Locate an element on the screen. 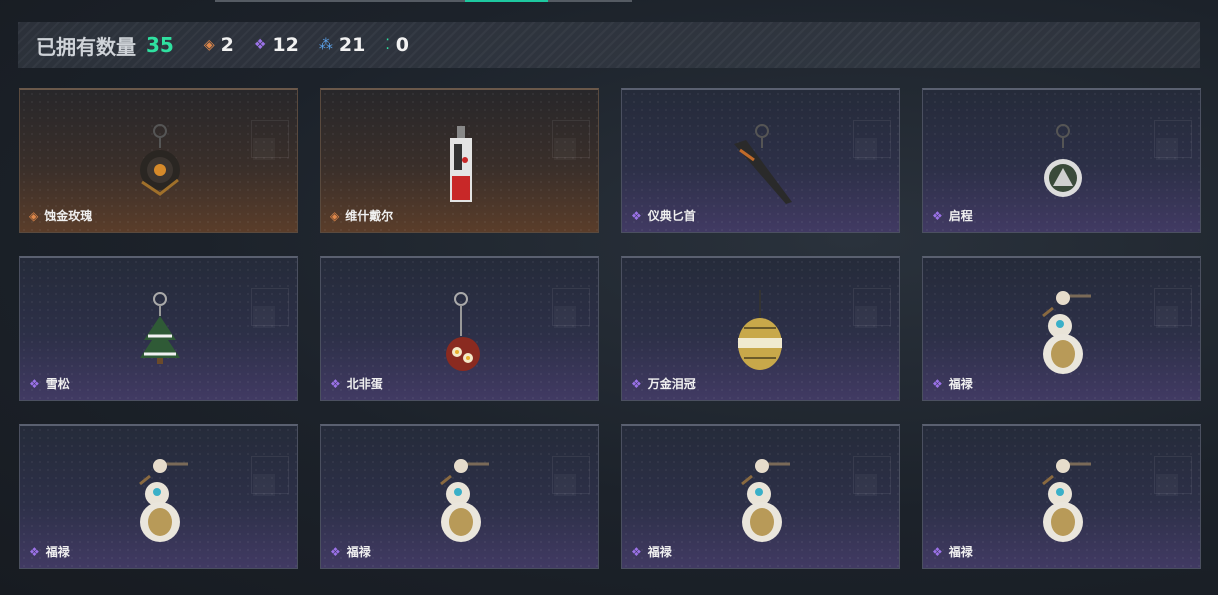 Image resolution: width=1218 pixels, height=595 pixels. rarity-count-green-dots: ⁚ 0 is located at coordinates (397, 45).